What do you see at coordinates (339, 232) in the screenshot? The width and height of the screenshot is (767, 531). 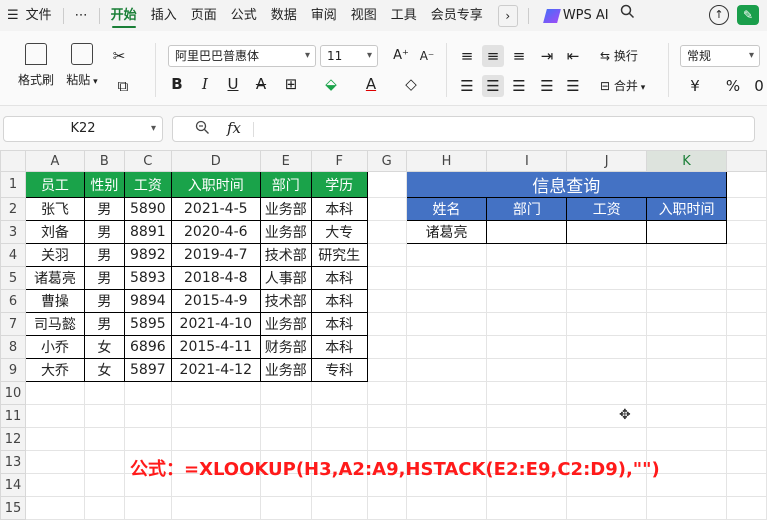 I see `cell: 大专` at bounding box center [339, 232].